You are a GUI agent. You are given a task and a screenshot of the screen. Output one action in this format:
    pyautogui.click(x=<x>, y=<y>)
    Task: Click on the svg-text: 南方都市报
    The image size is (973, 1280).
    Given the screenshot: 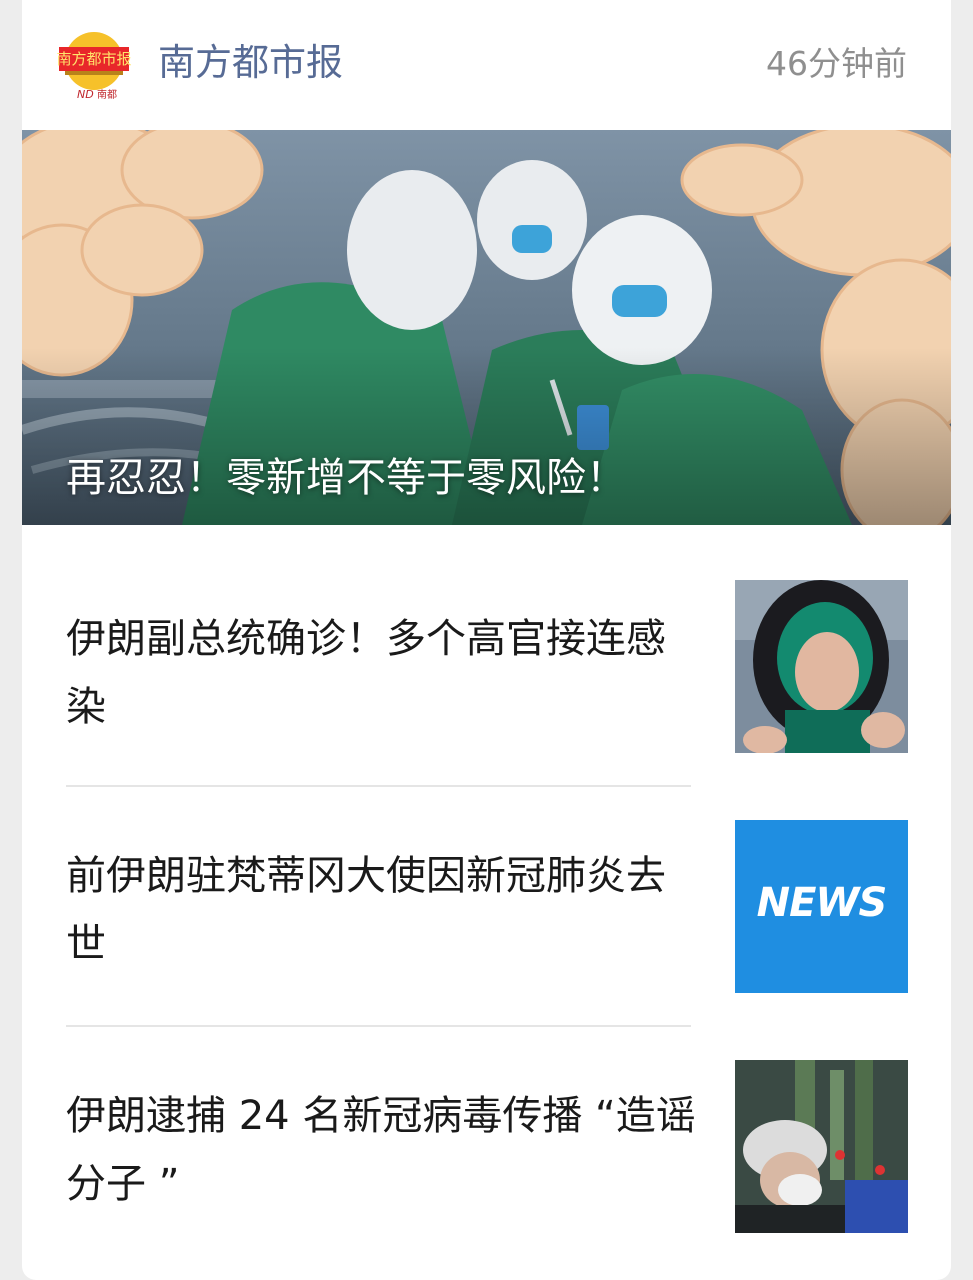 What is the action you would take?
    pyautogui.click(x=93, y=59)
    